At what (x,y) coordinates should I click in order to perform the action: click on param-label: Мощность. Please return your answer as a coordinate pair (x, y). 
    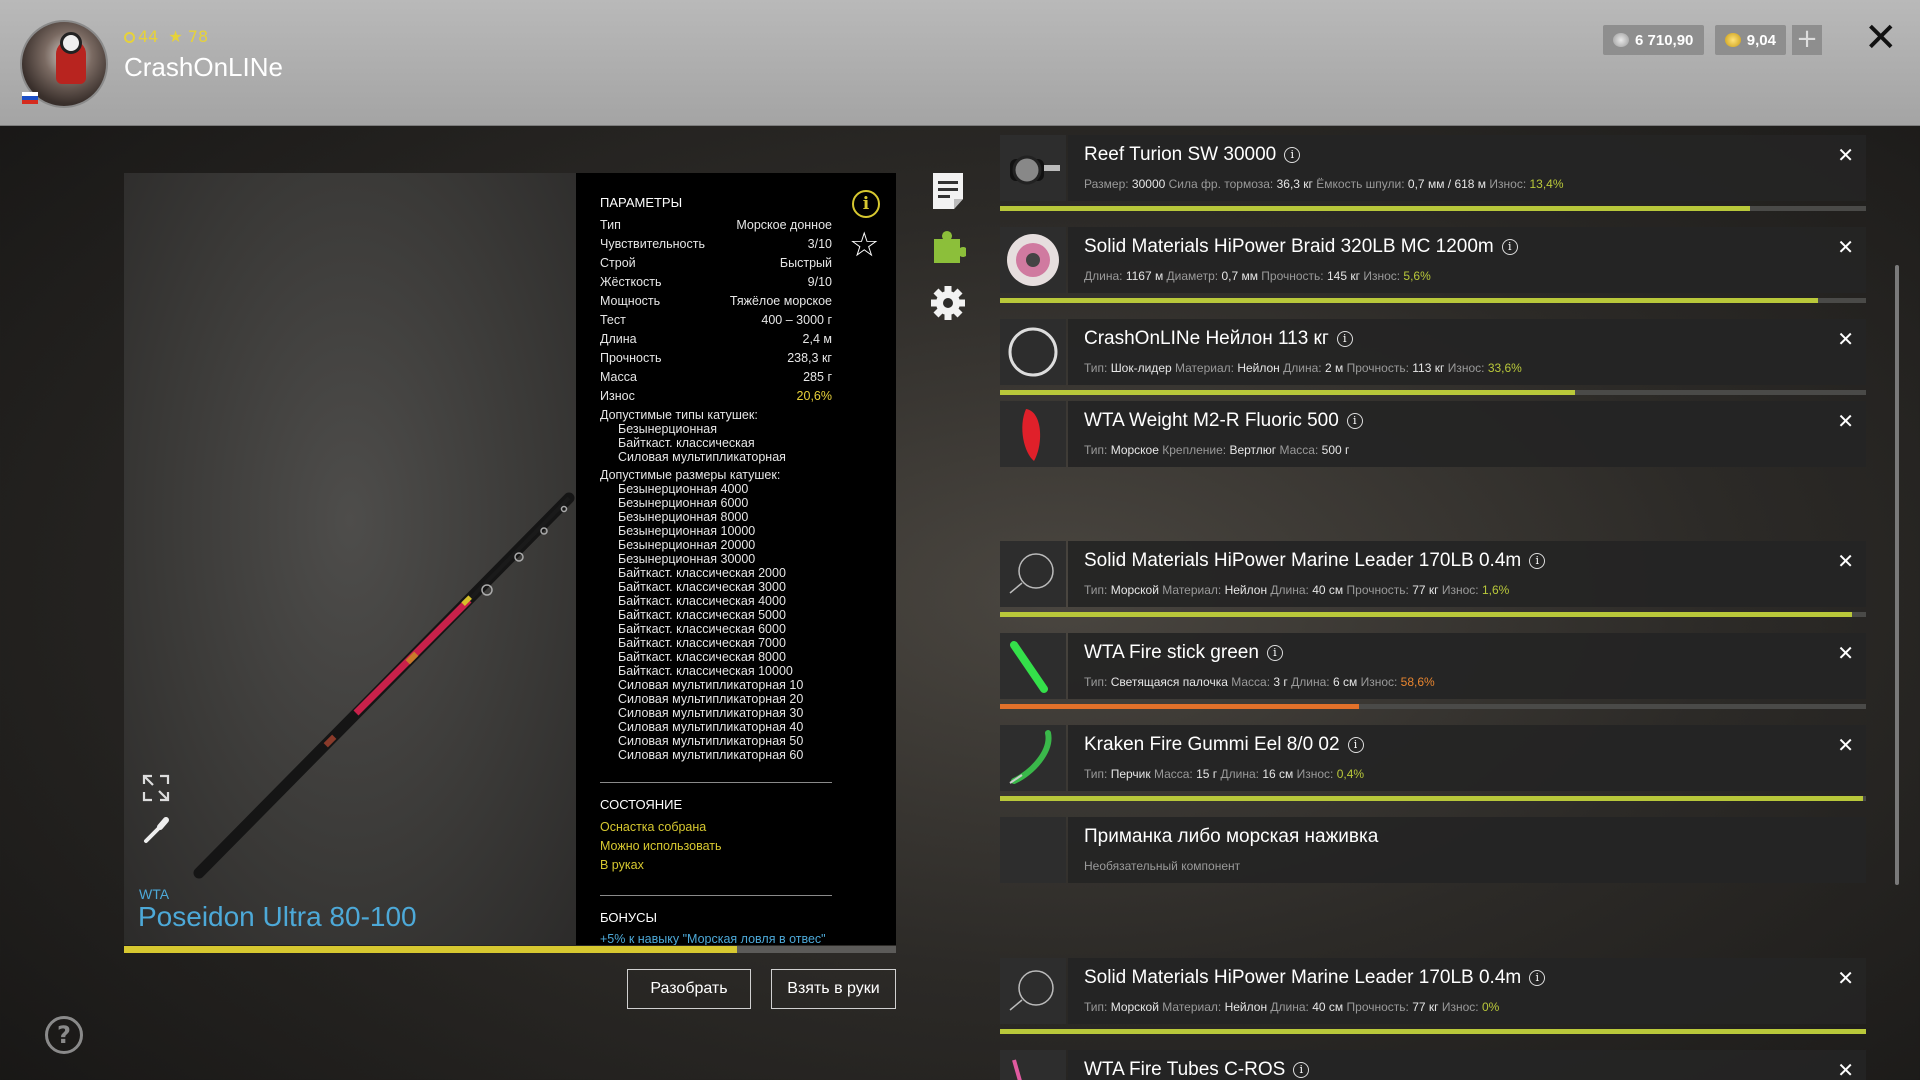
    Looking at the image, I should click on (630, 301).